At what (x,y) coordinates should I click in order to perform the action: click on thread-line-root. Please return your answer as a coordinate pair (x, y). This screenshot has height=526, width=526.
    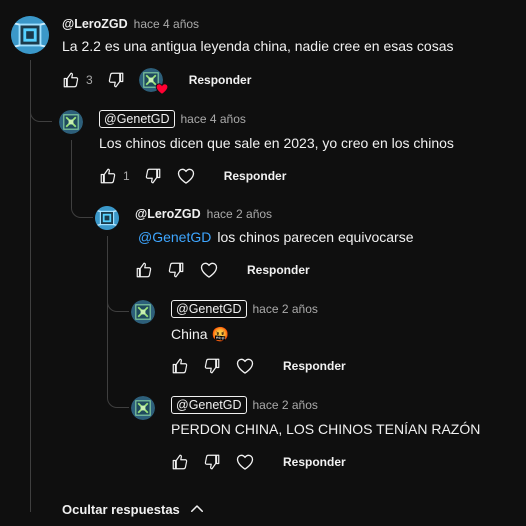
    Looking at the image, I should click on (30, 286).